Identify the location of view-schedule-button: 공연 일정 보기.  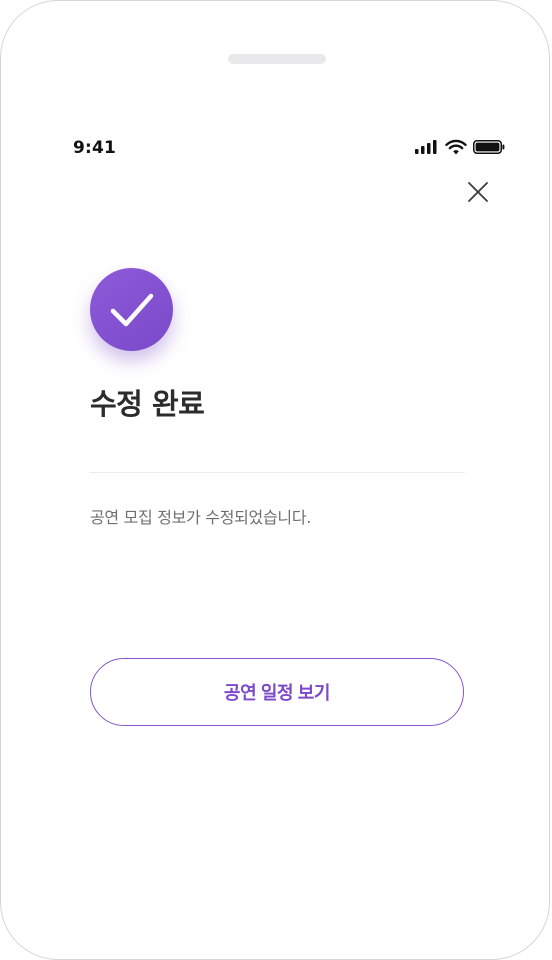
(277, 692).